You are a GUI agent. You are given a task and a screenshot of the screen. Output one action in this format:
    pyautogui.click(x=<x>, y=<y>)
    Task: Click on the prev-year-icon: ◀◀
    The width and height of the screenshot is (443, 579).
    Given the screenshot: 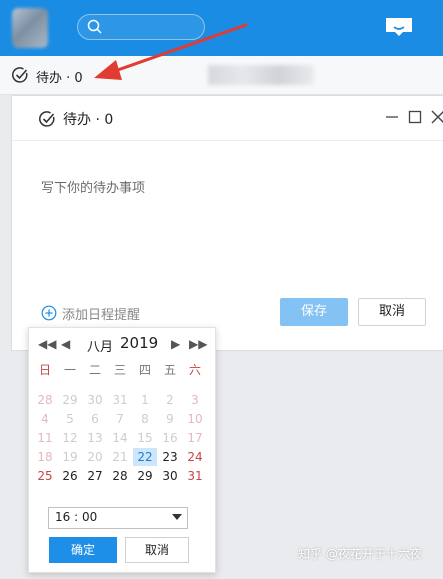 What is the action you would take?
    pyautogui.click(x=47, y=344)
    